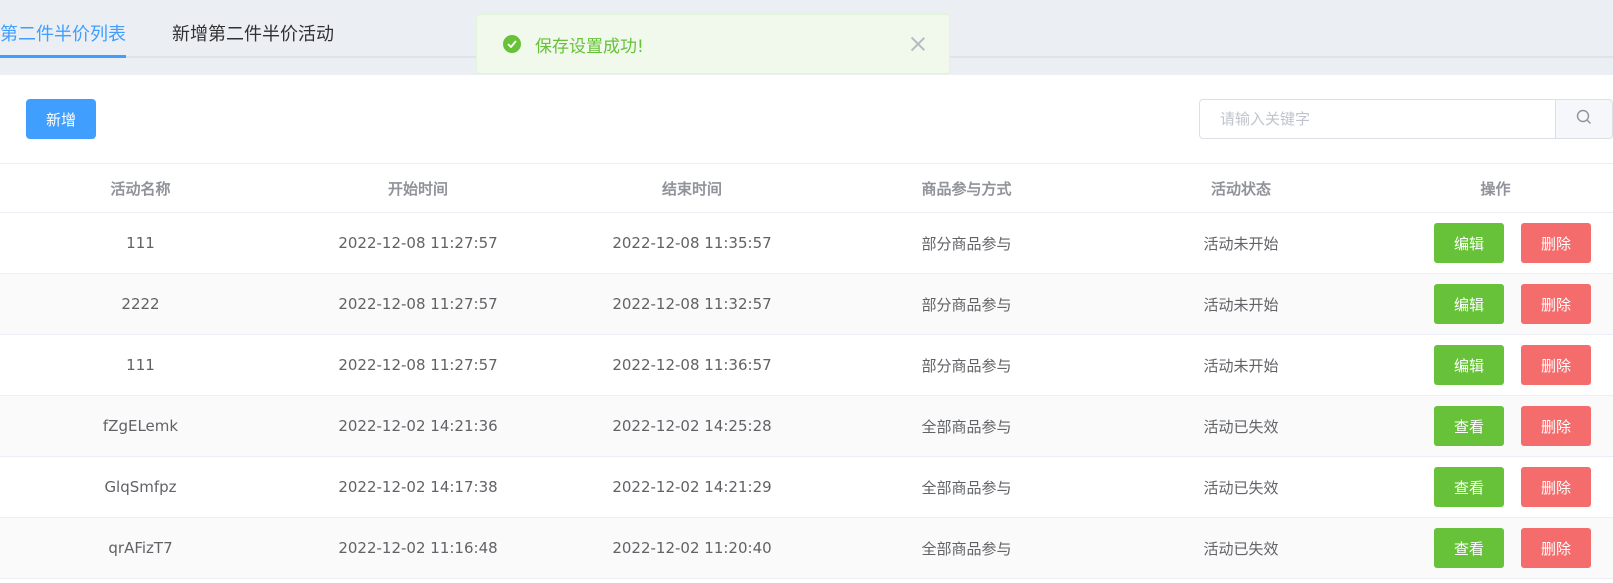  I want to click on cell-end-time: 2022-12-08 11:35:57, so click(692, 243).